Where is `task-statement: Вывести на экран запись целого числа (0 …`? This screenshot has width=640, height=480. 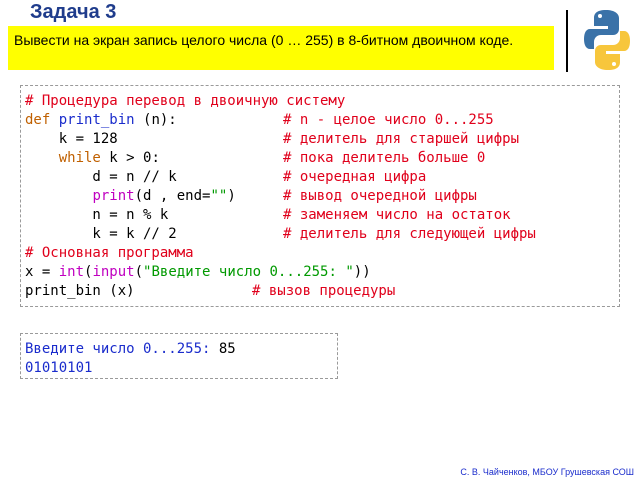
task-statement: Вывести на экран запись целого числа (0 … is located at coordinates (281, 48).